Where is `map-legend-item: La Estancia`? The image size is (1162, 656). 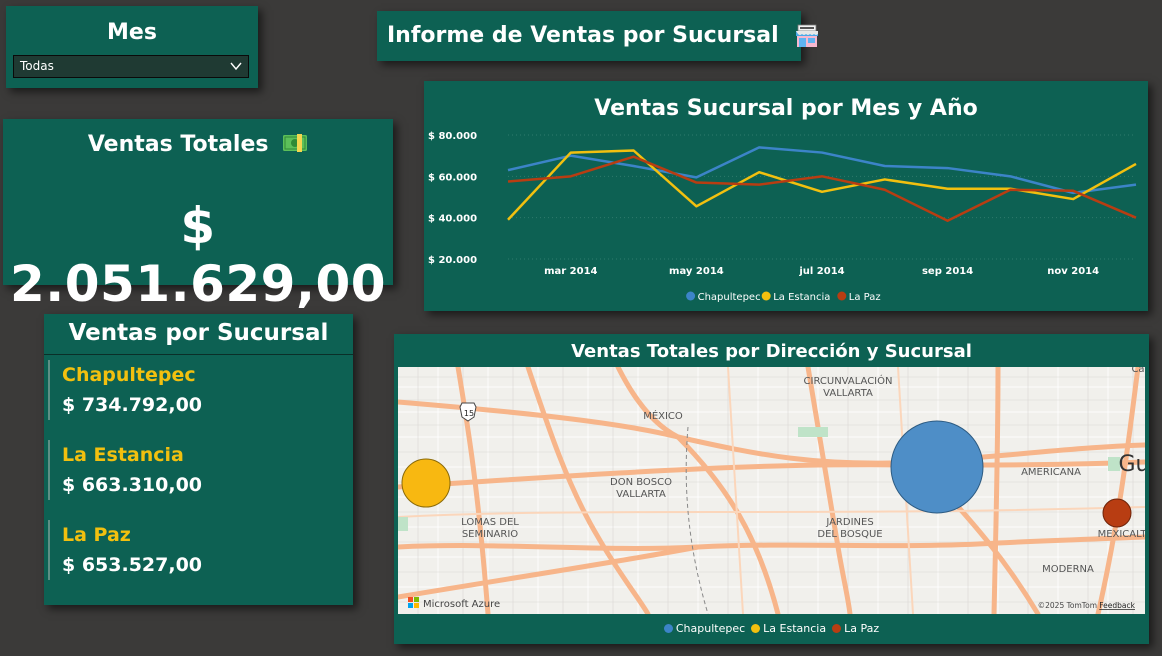 map-legend-item: La Estancia is located at coordinates (788, 628).